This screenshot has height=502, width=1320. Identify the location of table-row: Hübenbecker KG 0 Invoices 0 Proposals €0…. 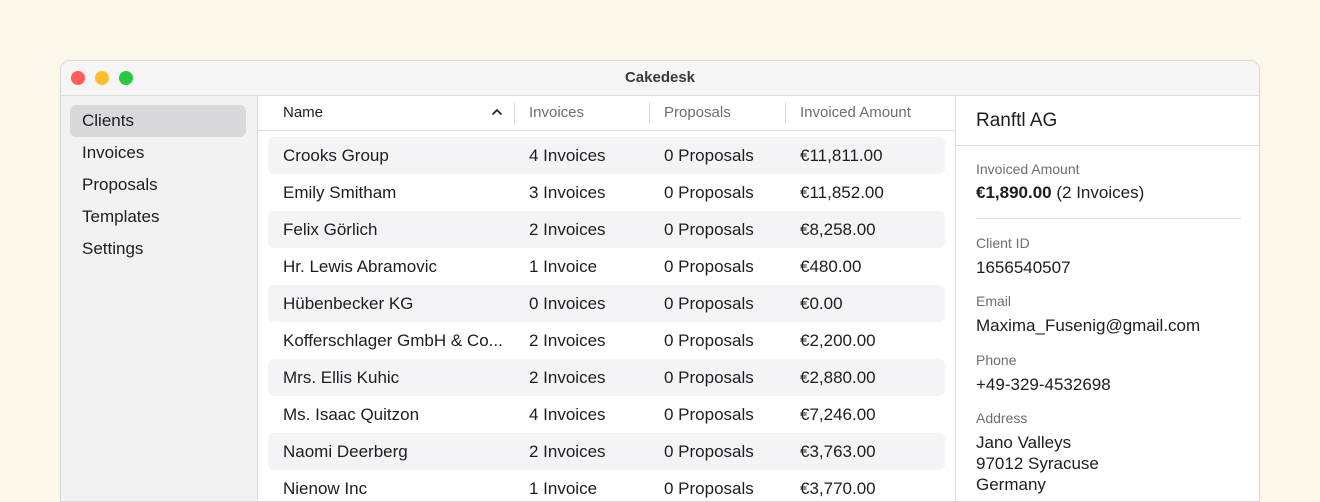
(606, 303).